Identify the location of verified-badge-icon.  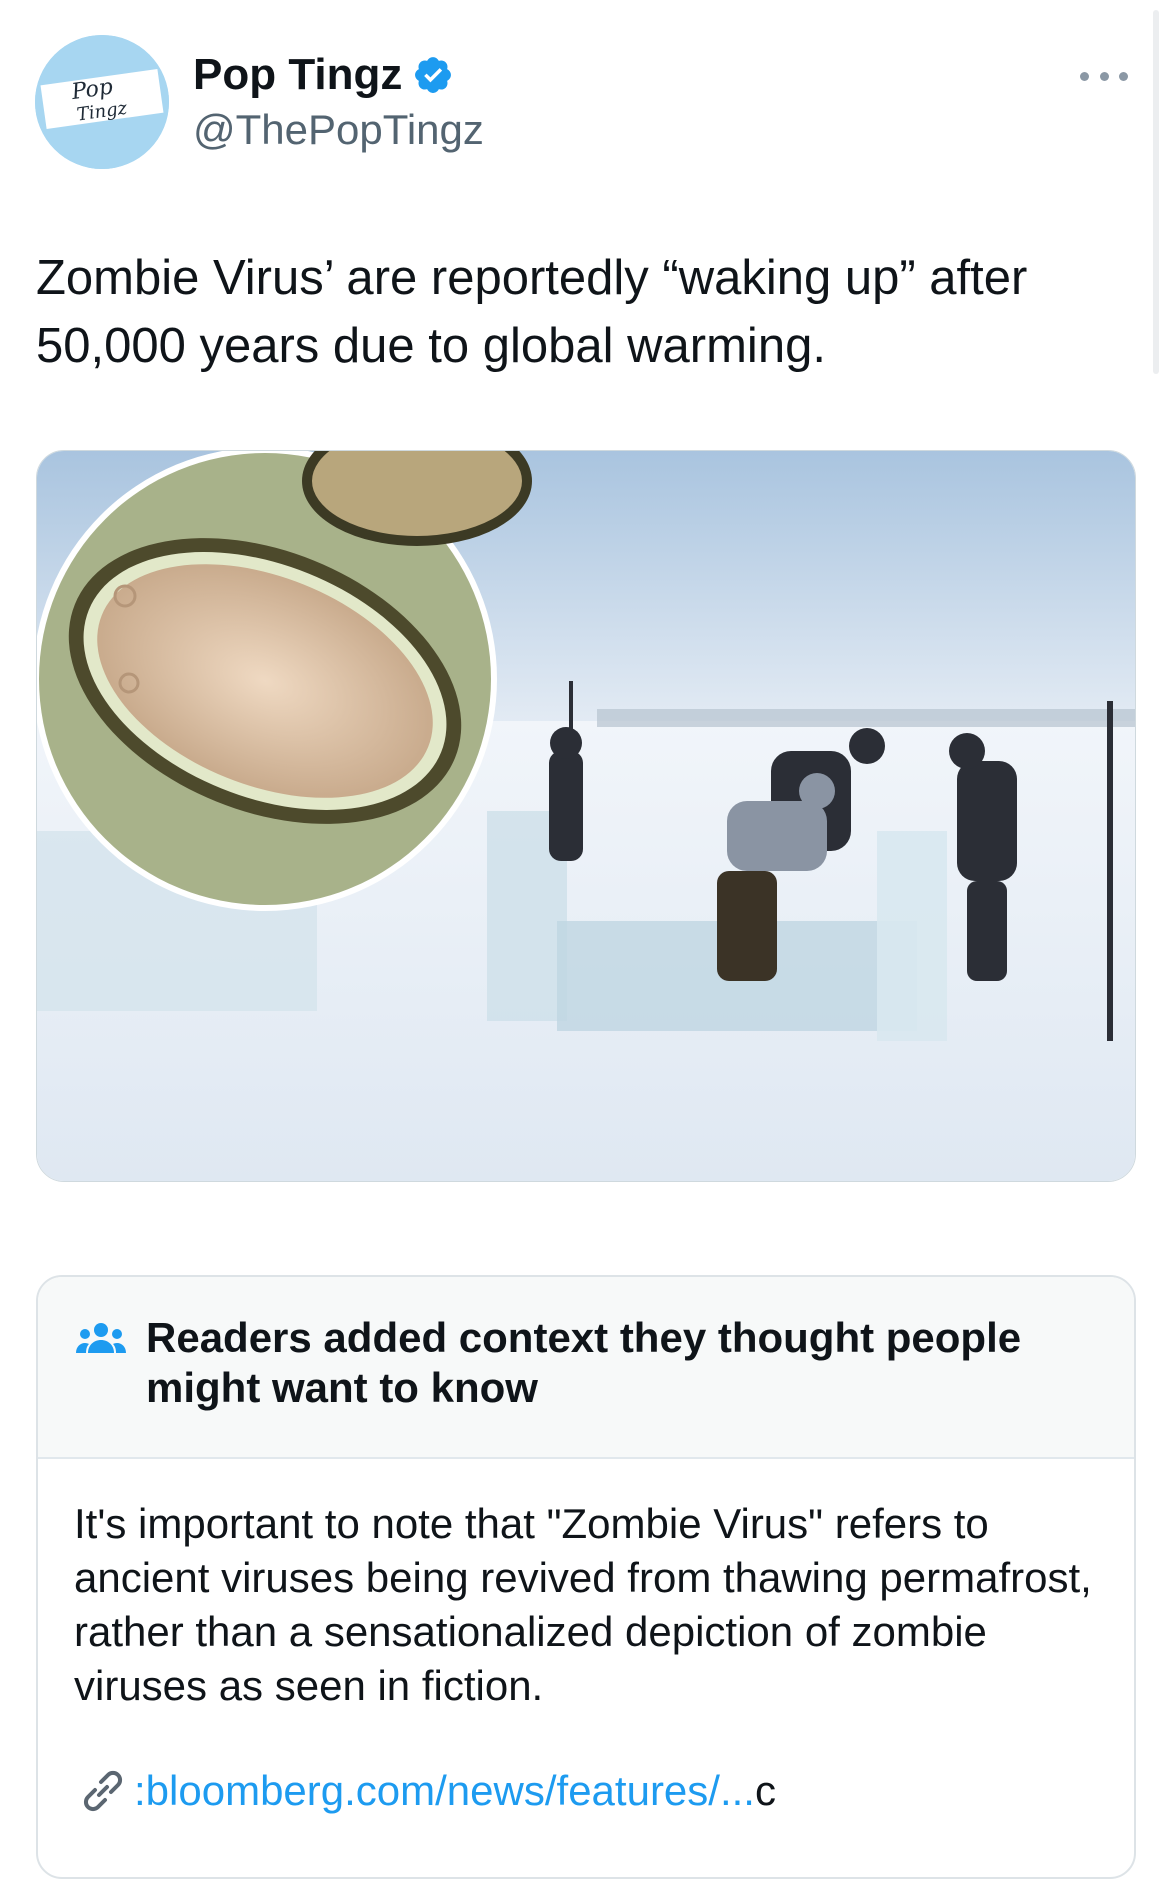
(433, 75).